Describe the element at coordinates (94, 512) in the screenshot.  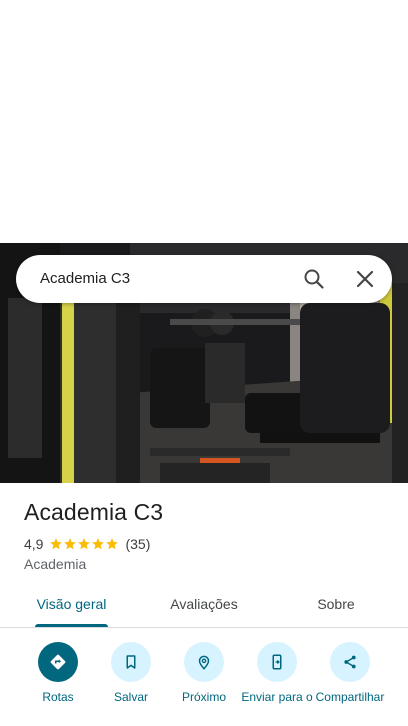
I see `place-title: Academia C3` at that location.